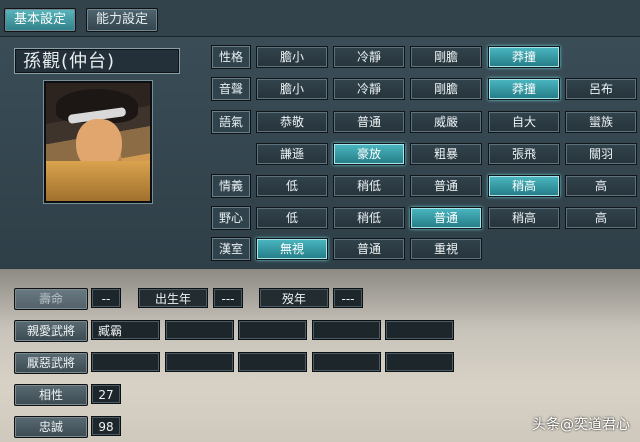  Describe the element at coordinates (106, 394) in the screenshot. I see `compatibility-value: 27` at that location.